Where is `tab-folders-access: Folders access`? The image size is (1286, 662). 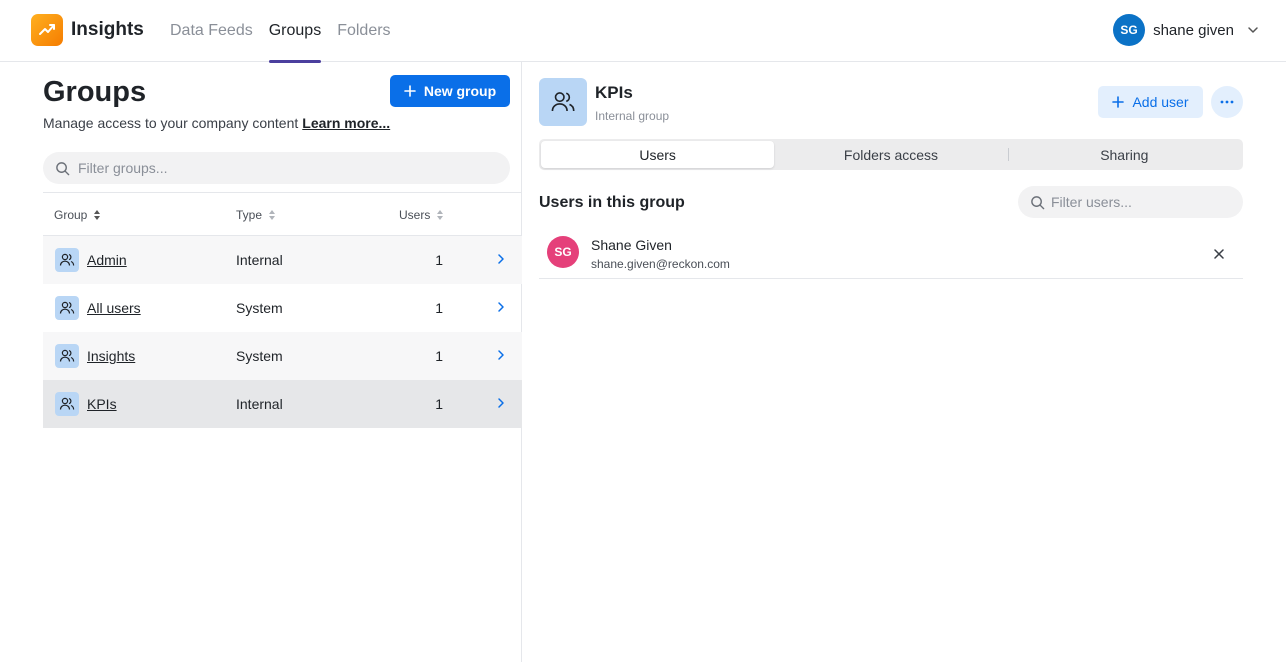 tab-folders-access: Folders access is located at coordinates (890, 154).